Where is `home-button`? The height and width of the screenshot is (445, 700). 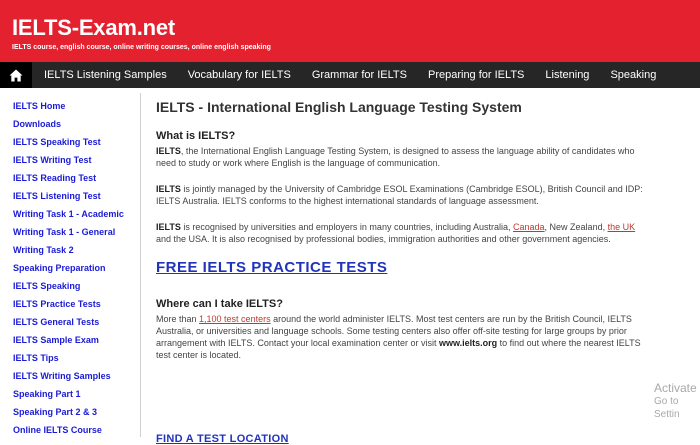
home-button is located at coordinates (16, 75).